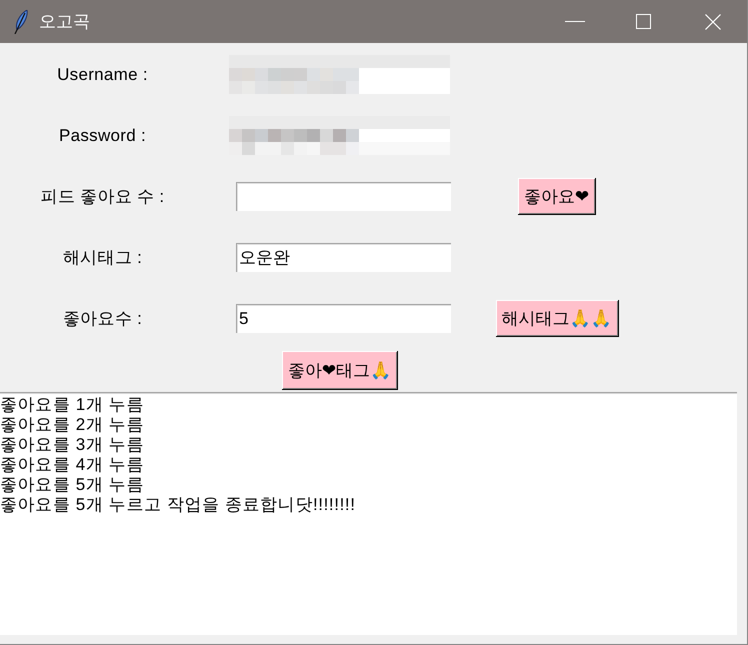  I want to click on log-line: 좋아요를 5개 누르고 작업을 종료합니닷!!!!!!!!, so click(178, 505).